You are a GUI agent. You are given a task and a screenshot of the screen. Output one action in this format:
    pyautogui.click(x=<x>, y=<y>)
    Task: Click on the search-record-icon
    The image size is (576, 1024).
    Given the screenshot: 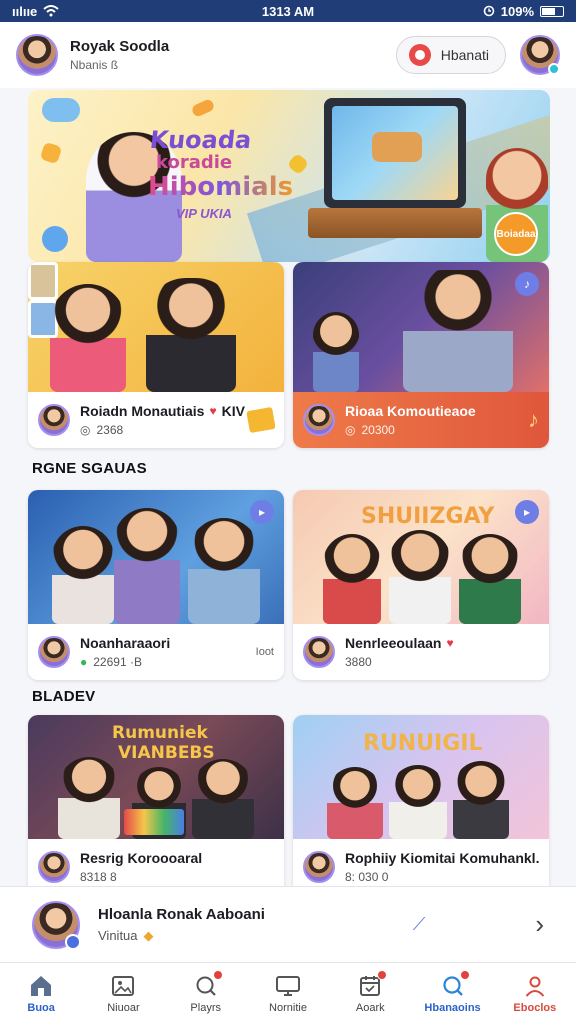 What is the action you would take?
    pyautogui.click(x=208, y=983)
    